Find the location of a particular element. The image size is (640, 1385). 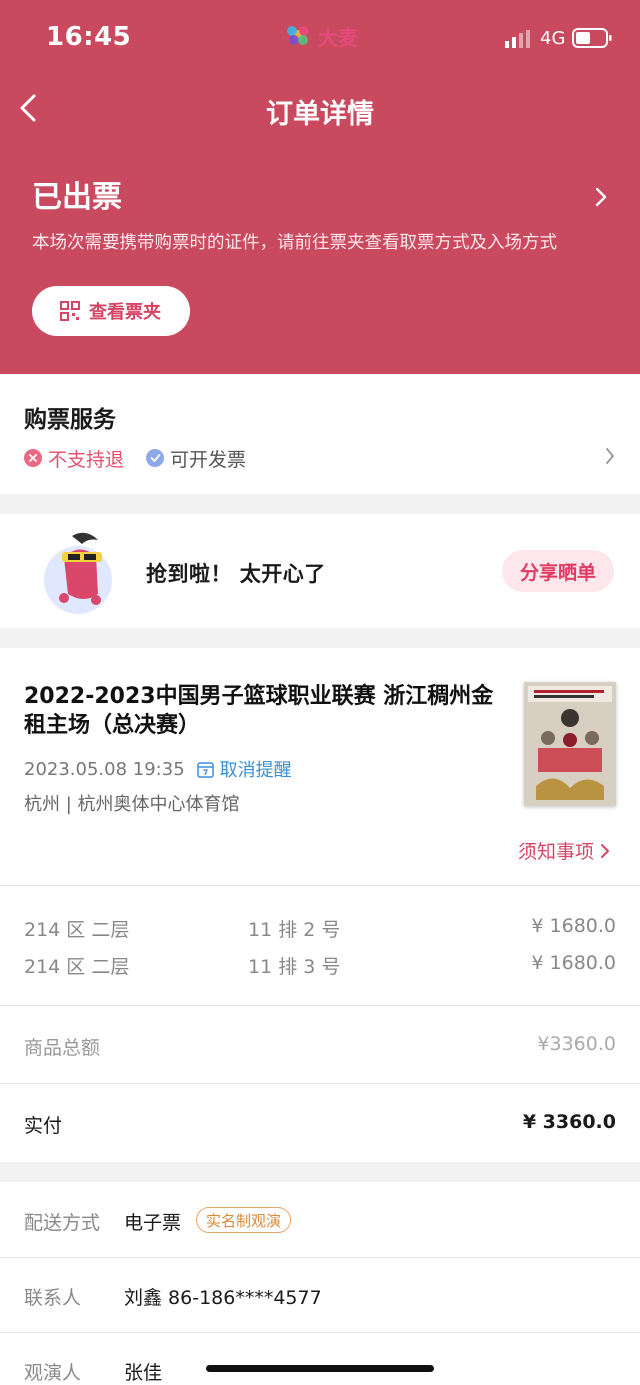

event-venue: 杭州 | 杭州奥体中心体育馆 is located at coordinates (132, 804).